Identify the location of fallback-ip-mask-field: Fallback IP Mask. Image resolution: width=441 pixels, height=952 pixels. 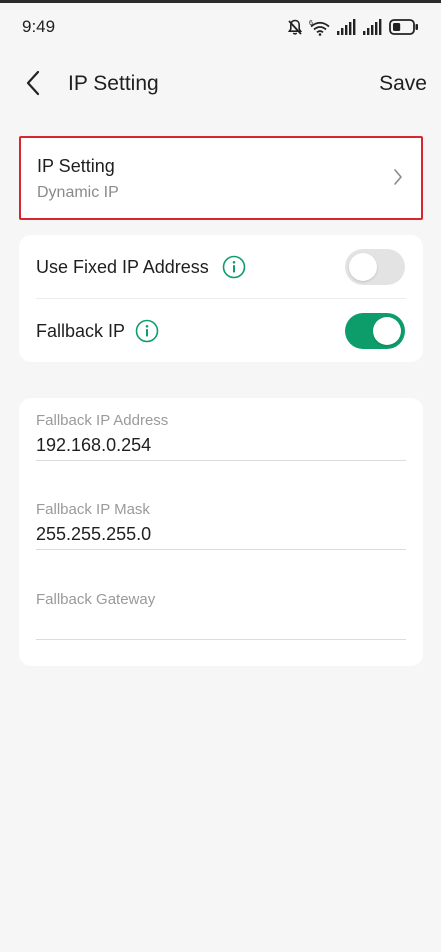
(221, 541).